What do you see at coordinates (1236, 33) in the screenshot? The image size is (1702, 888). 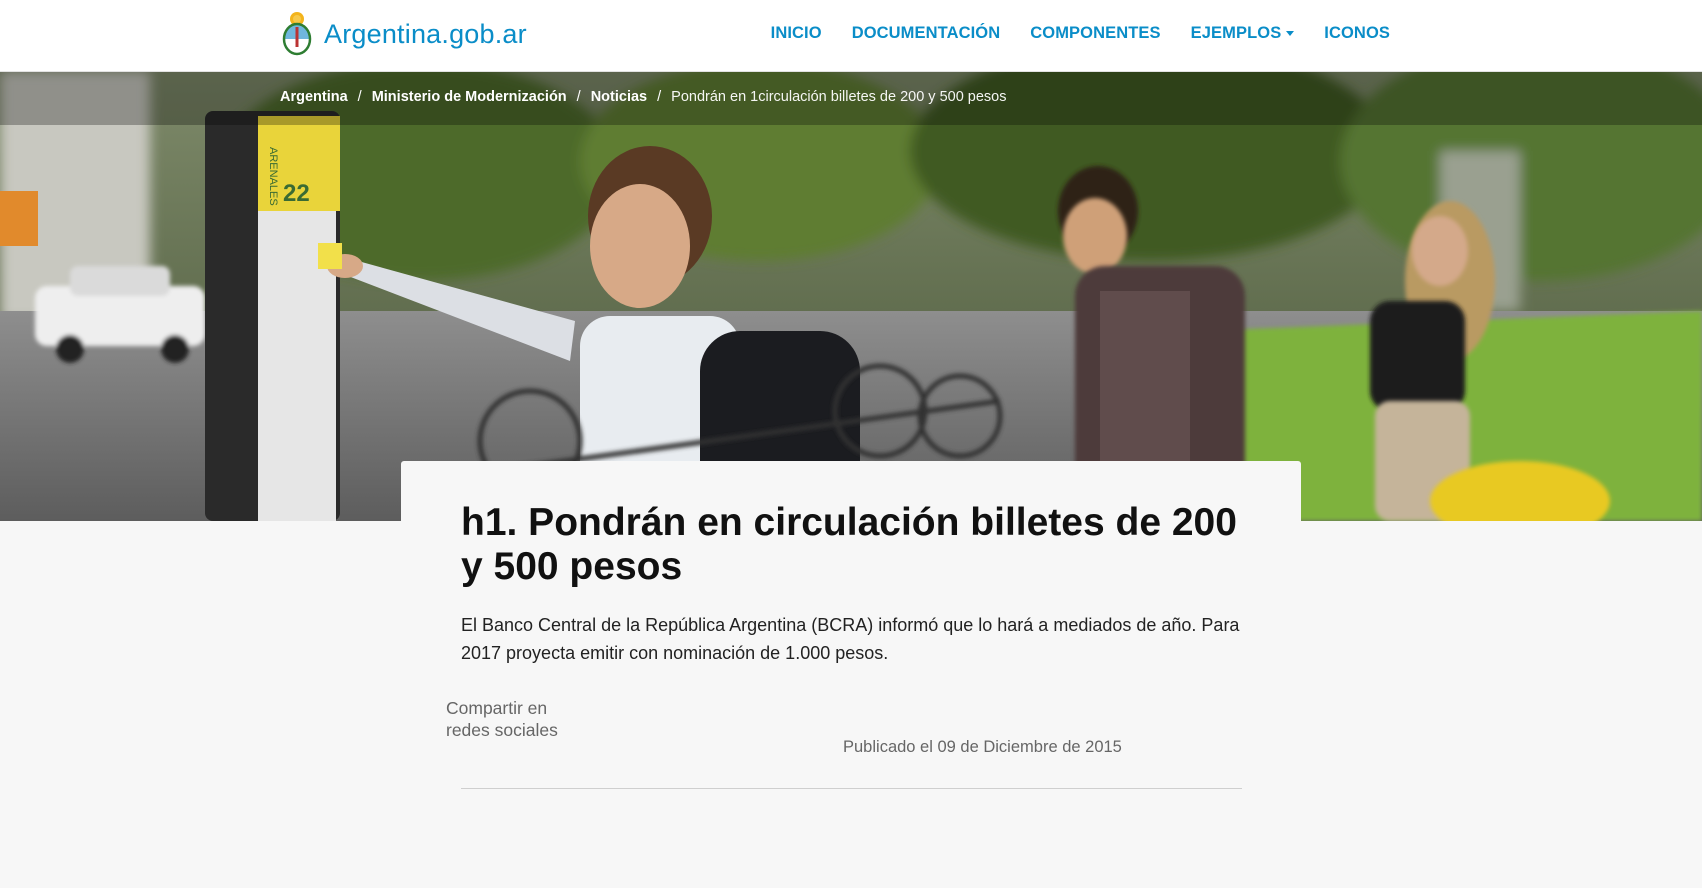 I see `nav-ejemplos-label: EJEMPLOS` at bounding box center [1236, 33].